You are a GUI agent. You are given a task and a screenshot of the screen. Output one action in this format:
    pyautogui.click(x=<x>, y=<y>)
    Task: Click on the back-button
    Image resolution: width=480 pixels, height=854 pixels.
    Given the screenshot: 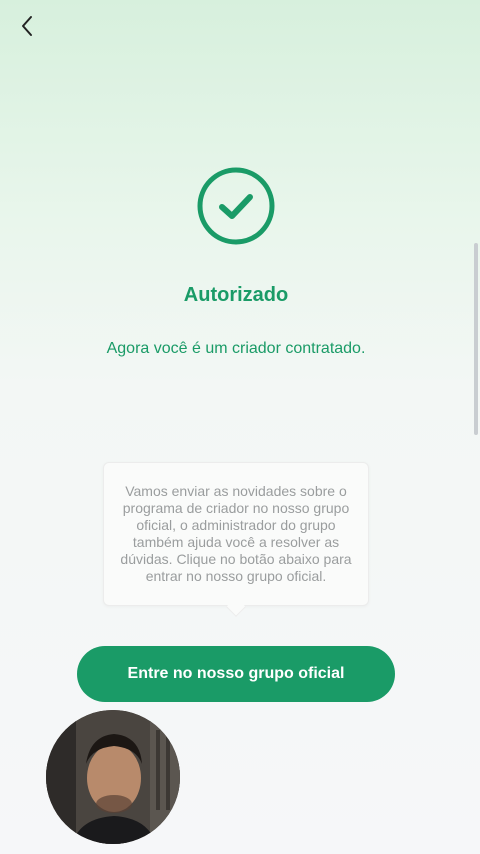 What is the action you would take?
    pyautogui.click(x=27, y=26)
    